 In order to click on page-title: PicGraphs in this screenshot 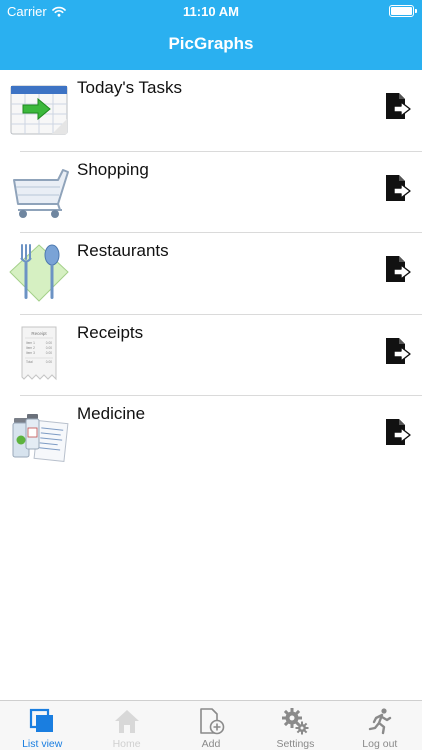, I will do `click(211, 43)`.